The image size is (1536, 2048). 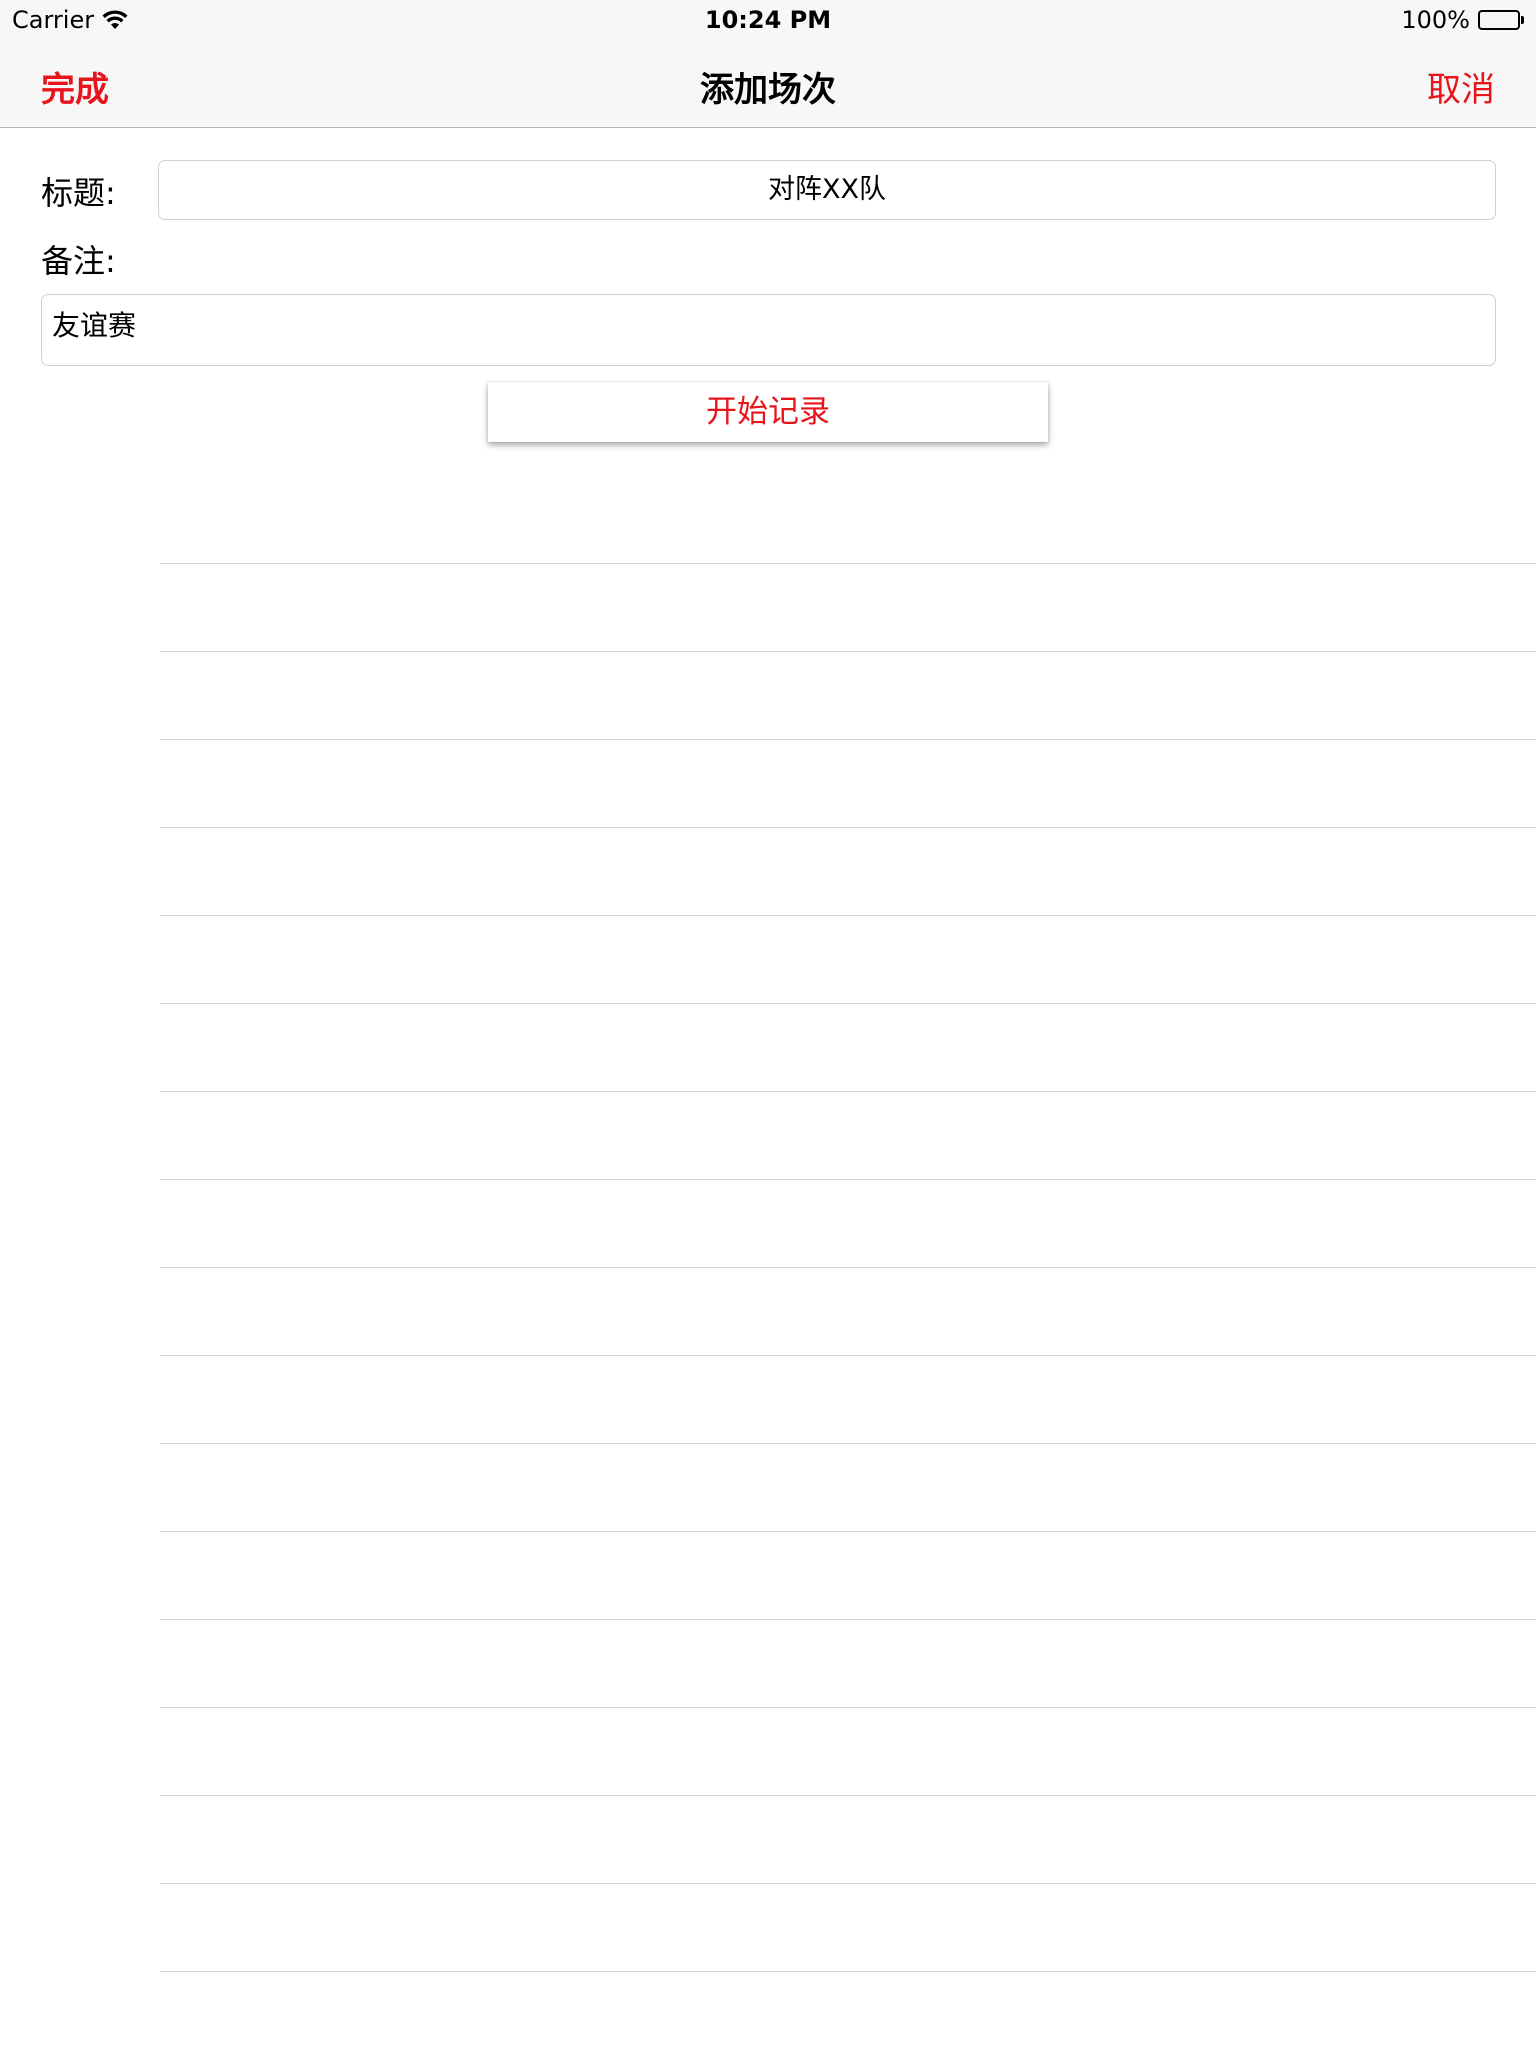 What do you see at coordinates (768, 64) in the screenshot?
I see `navigation-bar: Carrier 10:24 PM 100% 完成 添加场次 取消` at bounding box center [768, 64].